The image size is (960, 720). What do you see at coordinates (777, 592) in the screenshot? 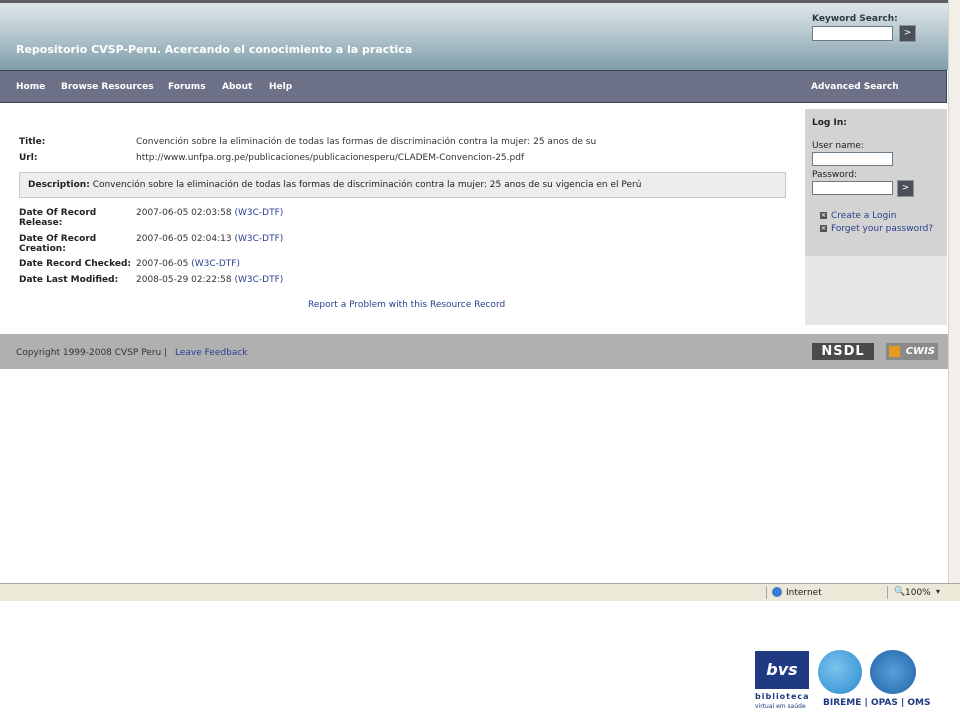
I see `internet-zone-icon` at bounding box center [777, 592].